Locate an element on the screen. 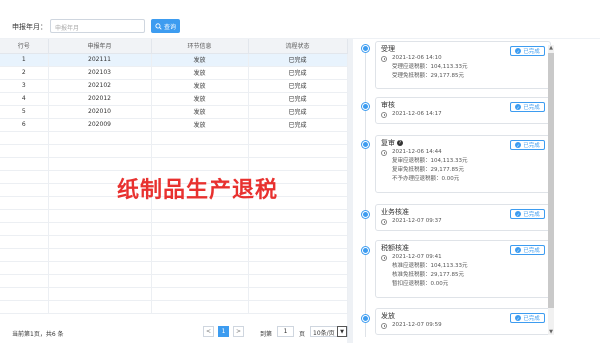 The height and width of the screenshot is (343, 600). timeline-time-text: 2021-12-06 14:10 is located at coordinates (417, 58).